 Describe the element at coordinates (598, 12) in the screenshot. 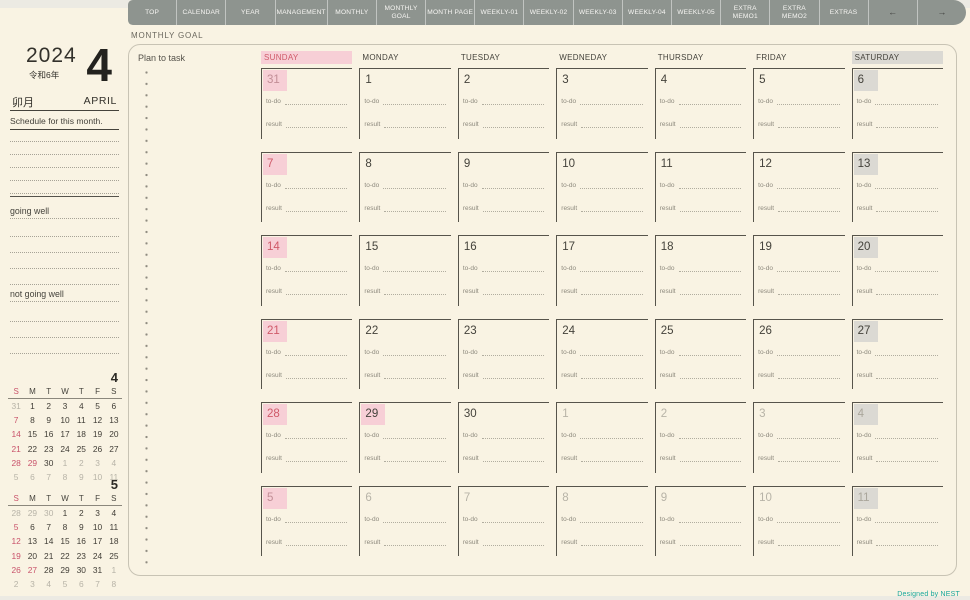

I see `tab-weekly-03: WEEKLY-03` at that location.